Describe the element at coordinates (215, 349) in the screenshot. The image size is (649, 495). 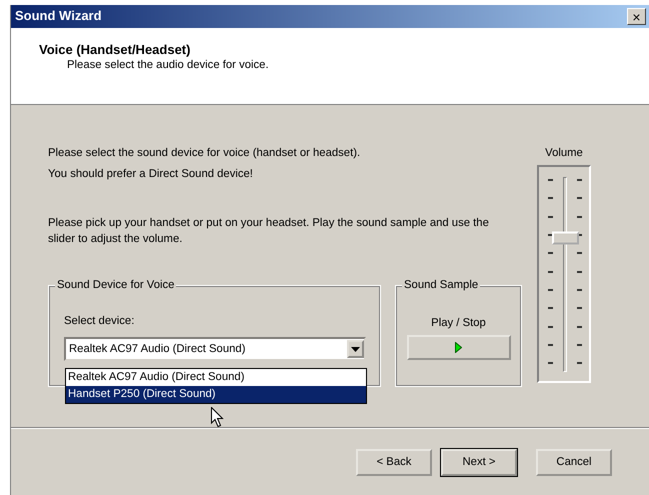
I see `device-dropdown: Realtek AC97 Audio (Direct Sound)` at that location.